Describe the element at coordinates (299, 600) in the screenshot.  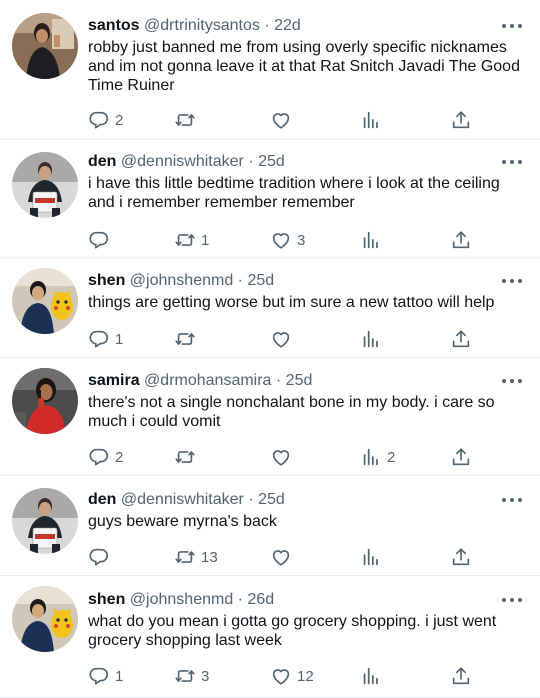
I see `tweet-header: shen @johnshenmd · 26d` at that location.